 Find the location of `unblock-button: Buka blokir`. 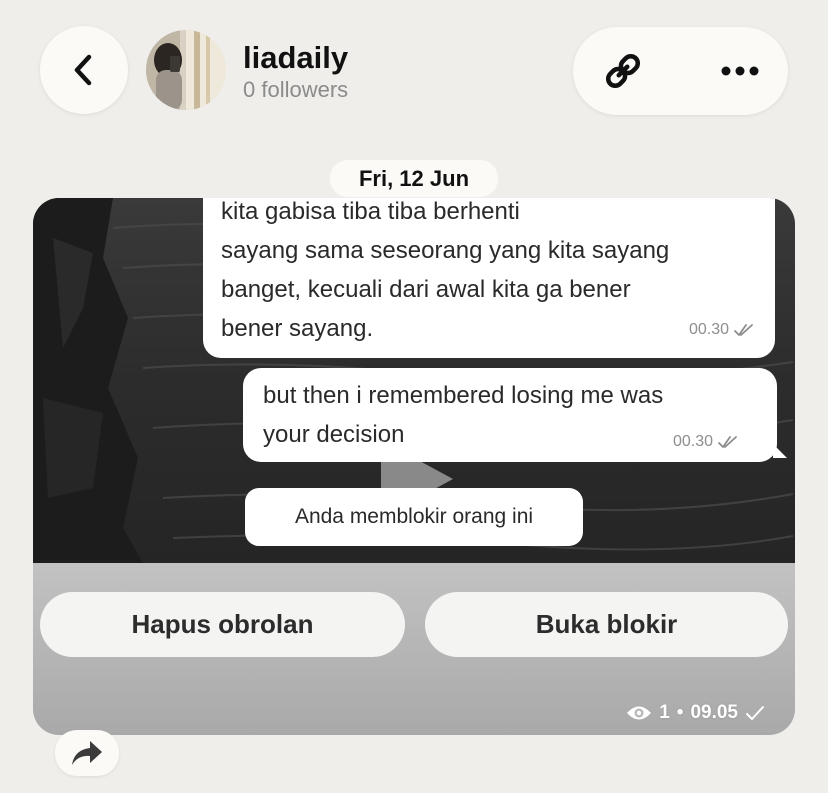

unblock-button: Buka blokir is located at coordinates (606, 624).